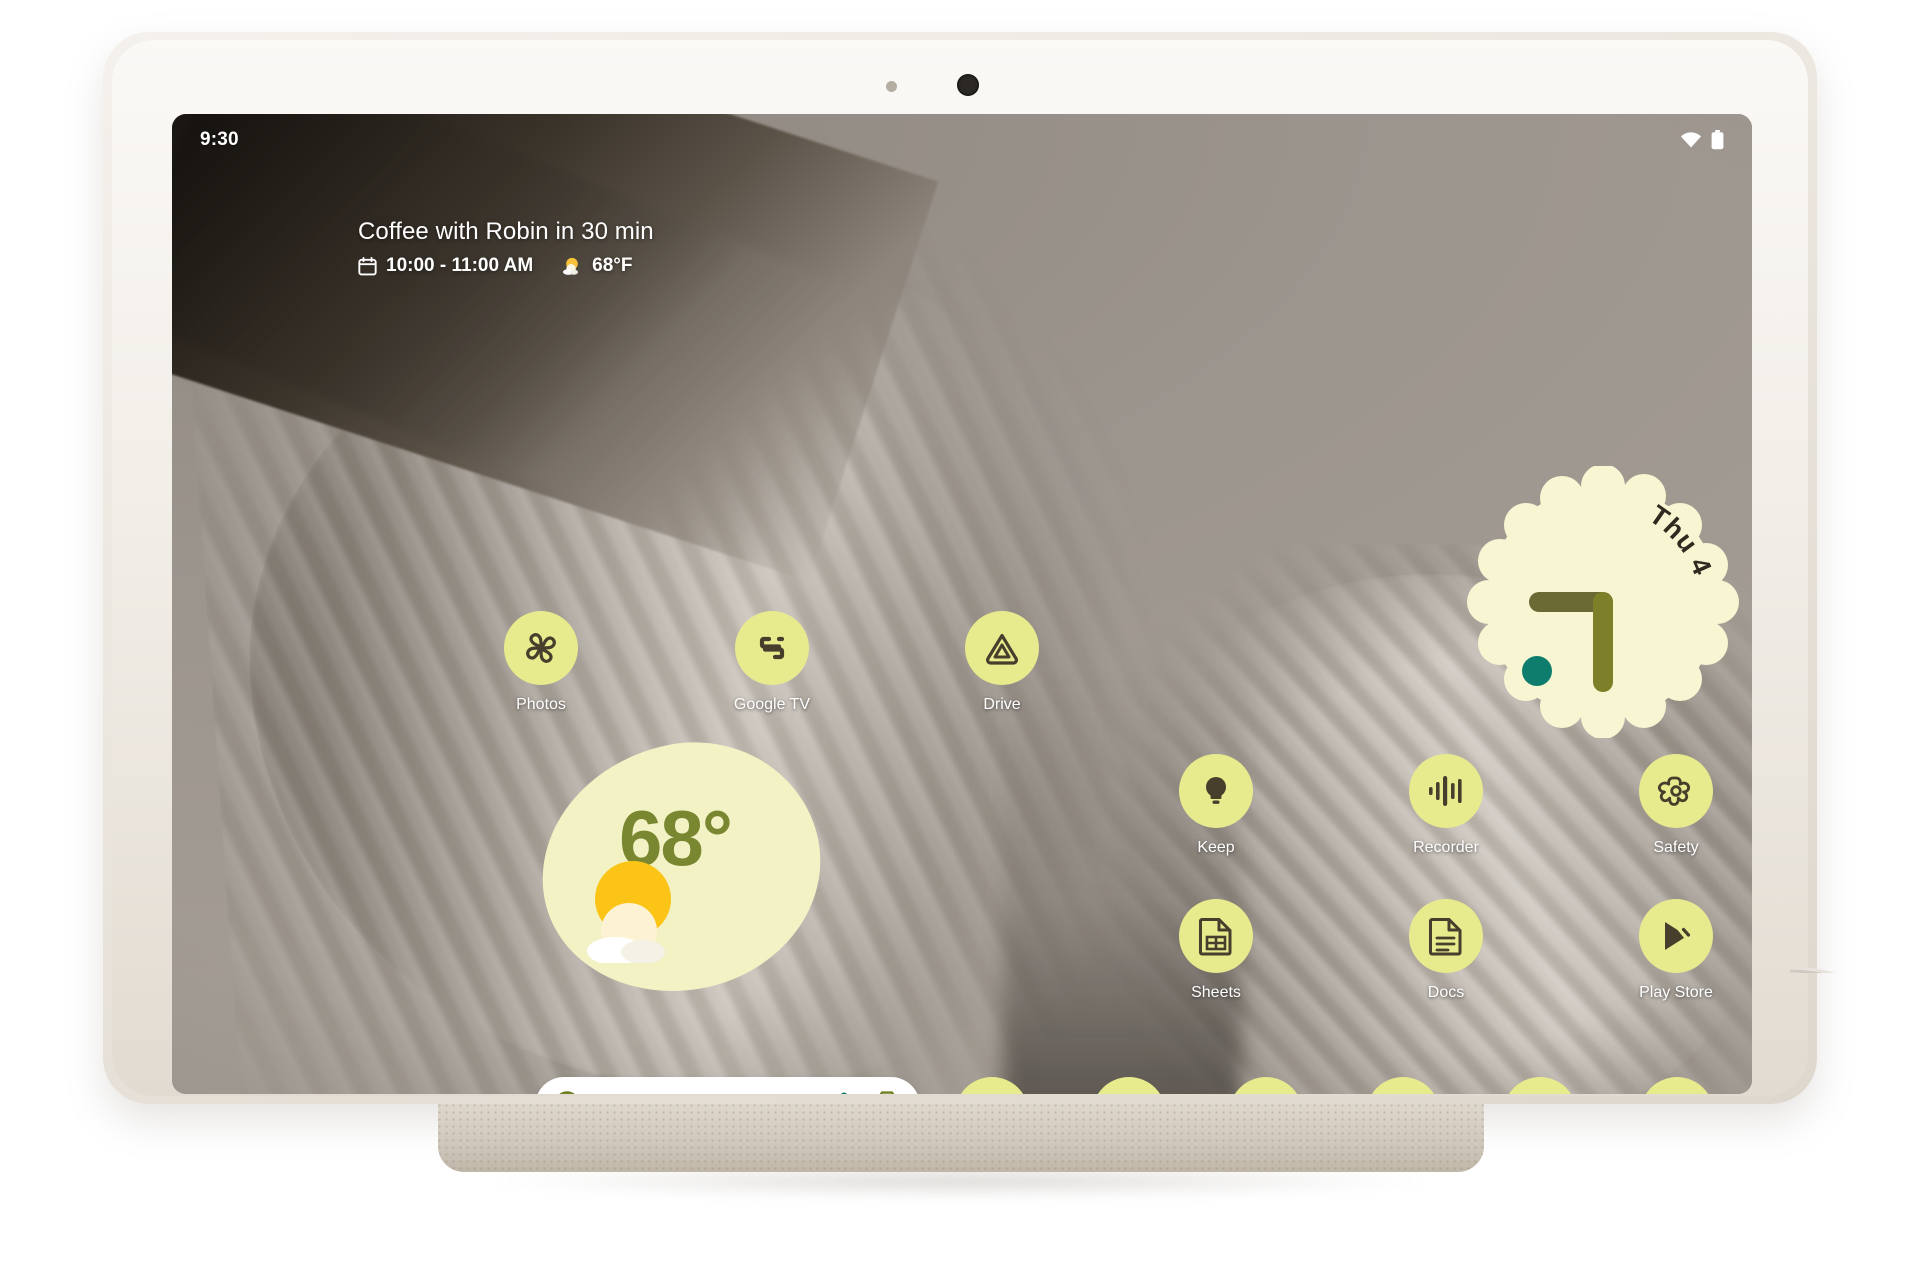  I want to click on calendar-31-icon: 31, so click(1266, 1085).